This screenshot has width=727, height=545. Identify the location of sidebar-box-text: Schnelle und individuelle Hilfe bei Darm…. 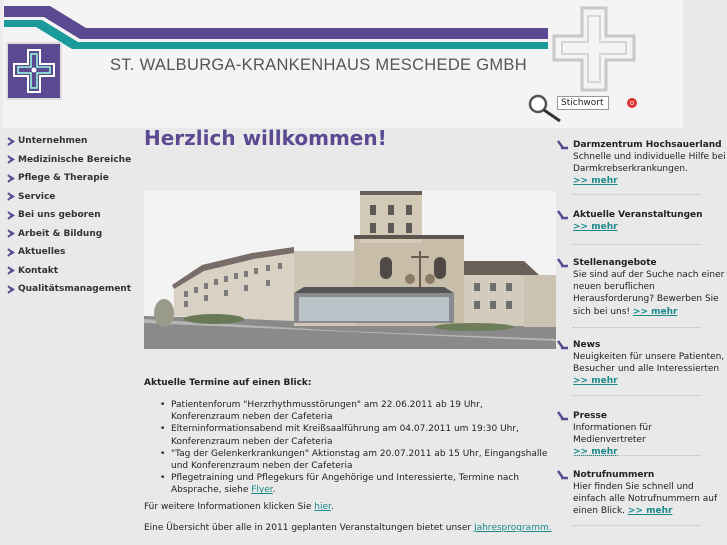
(642, 169).